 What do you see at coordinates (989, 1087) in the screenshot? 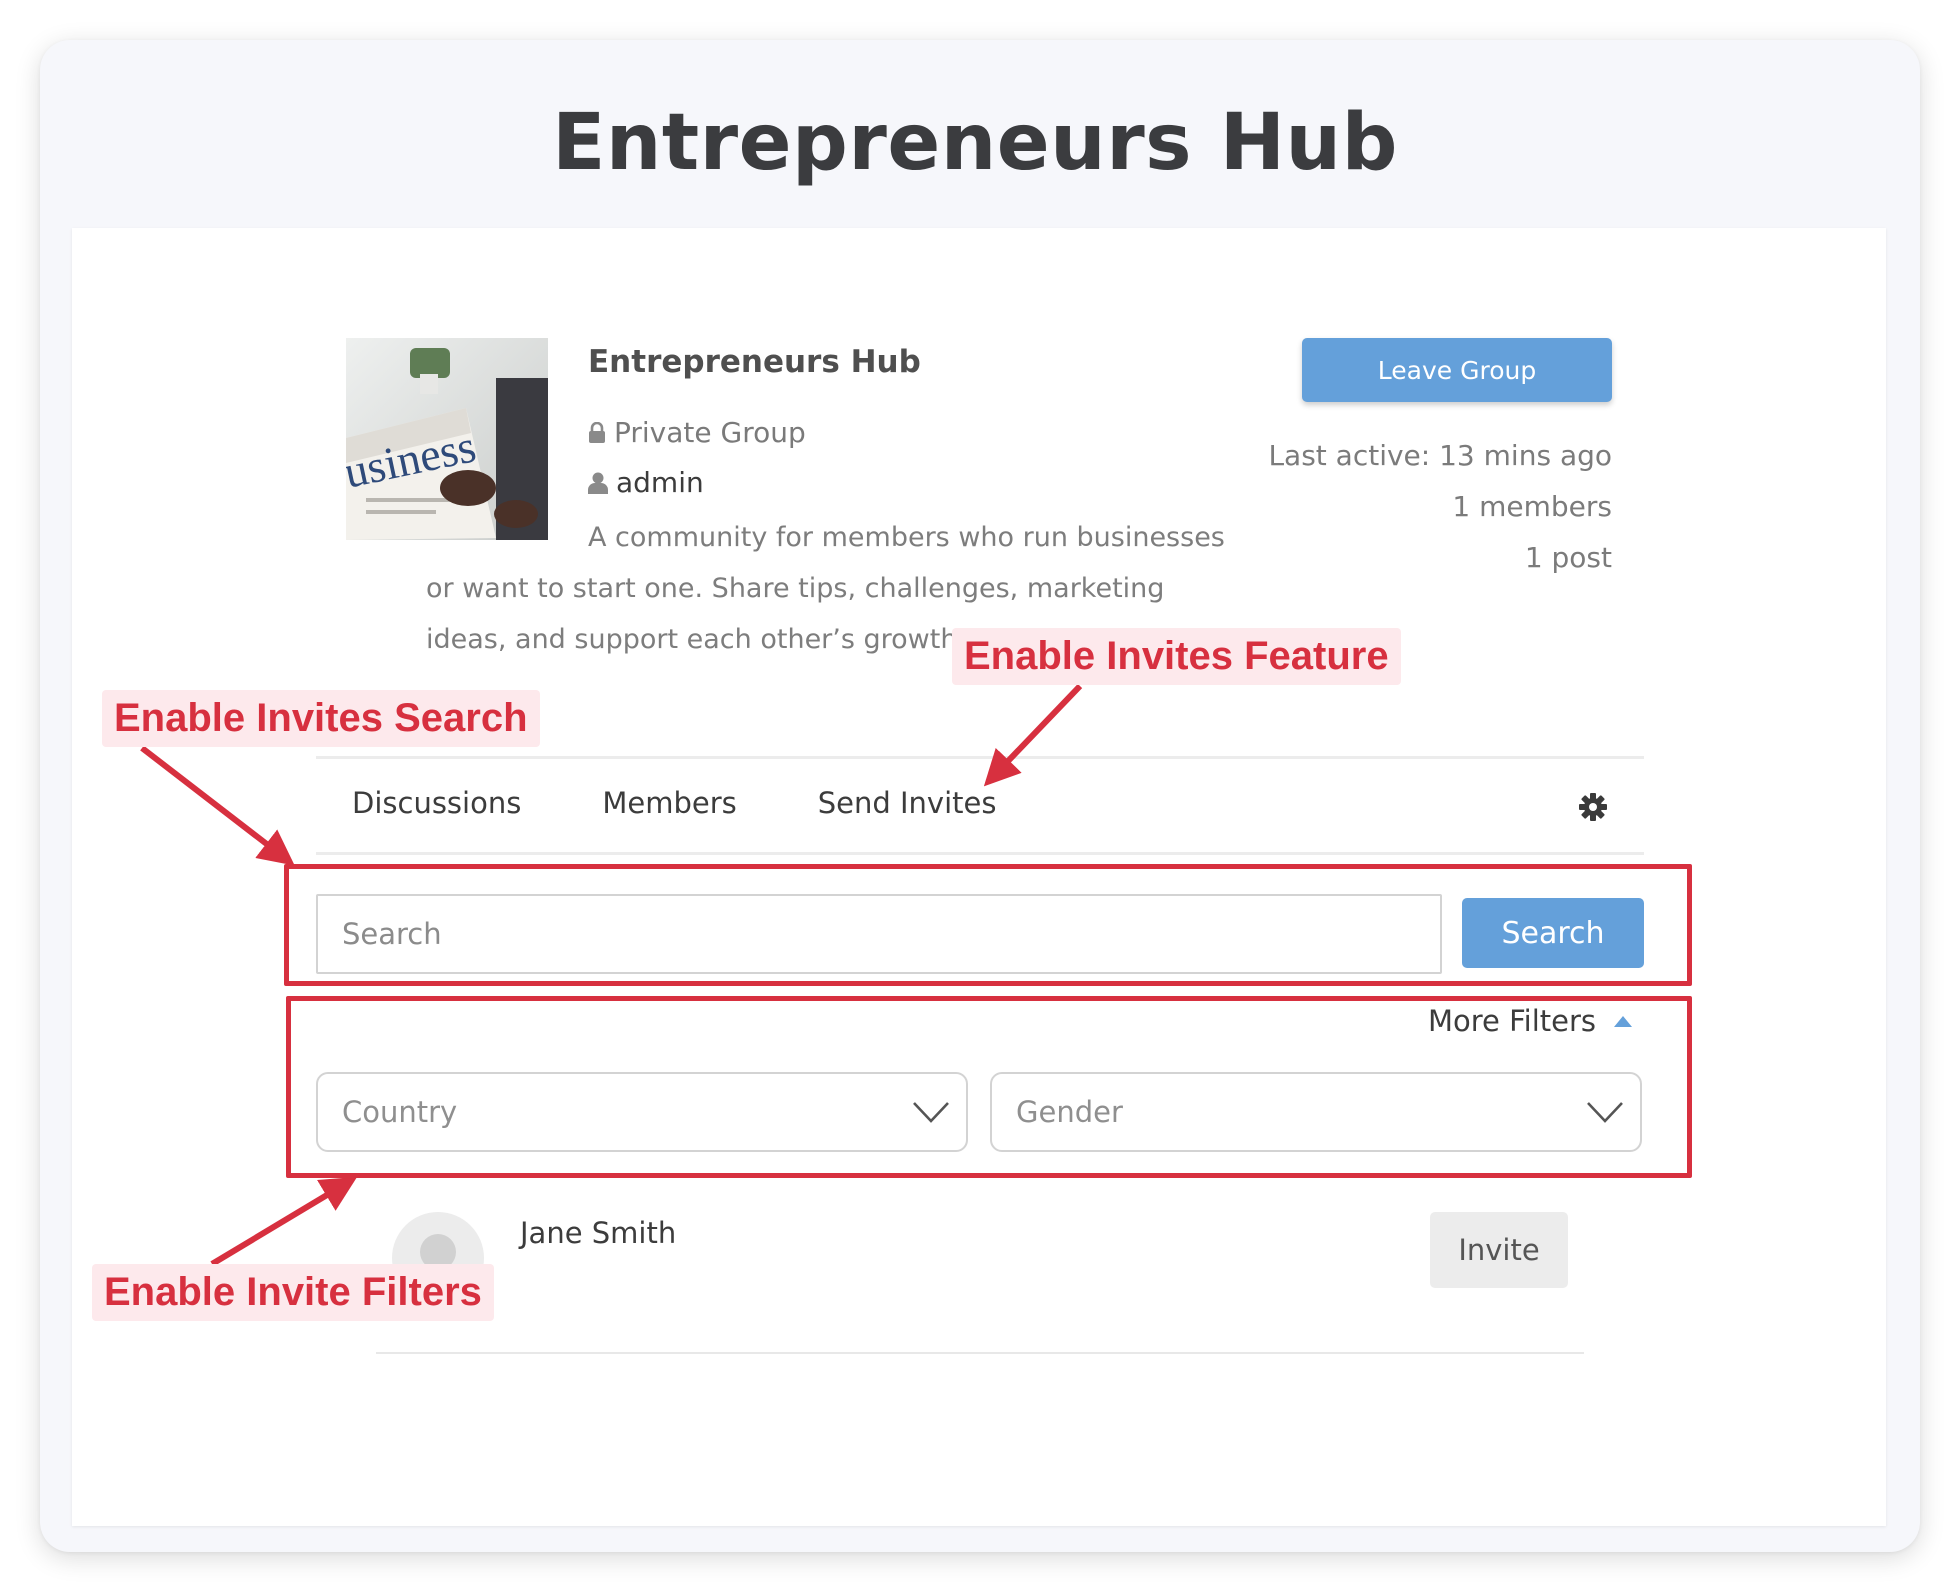
I see `filters-highlight-box` at bounding box center [989, 1087].